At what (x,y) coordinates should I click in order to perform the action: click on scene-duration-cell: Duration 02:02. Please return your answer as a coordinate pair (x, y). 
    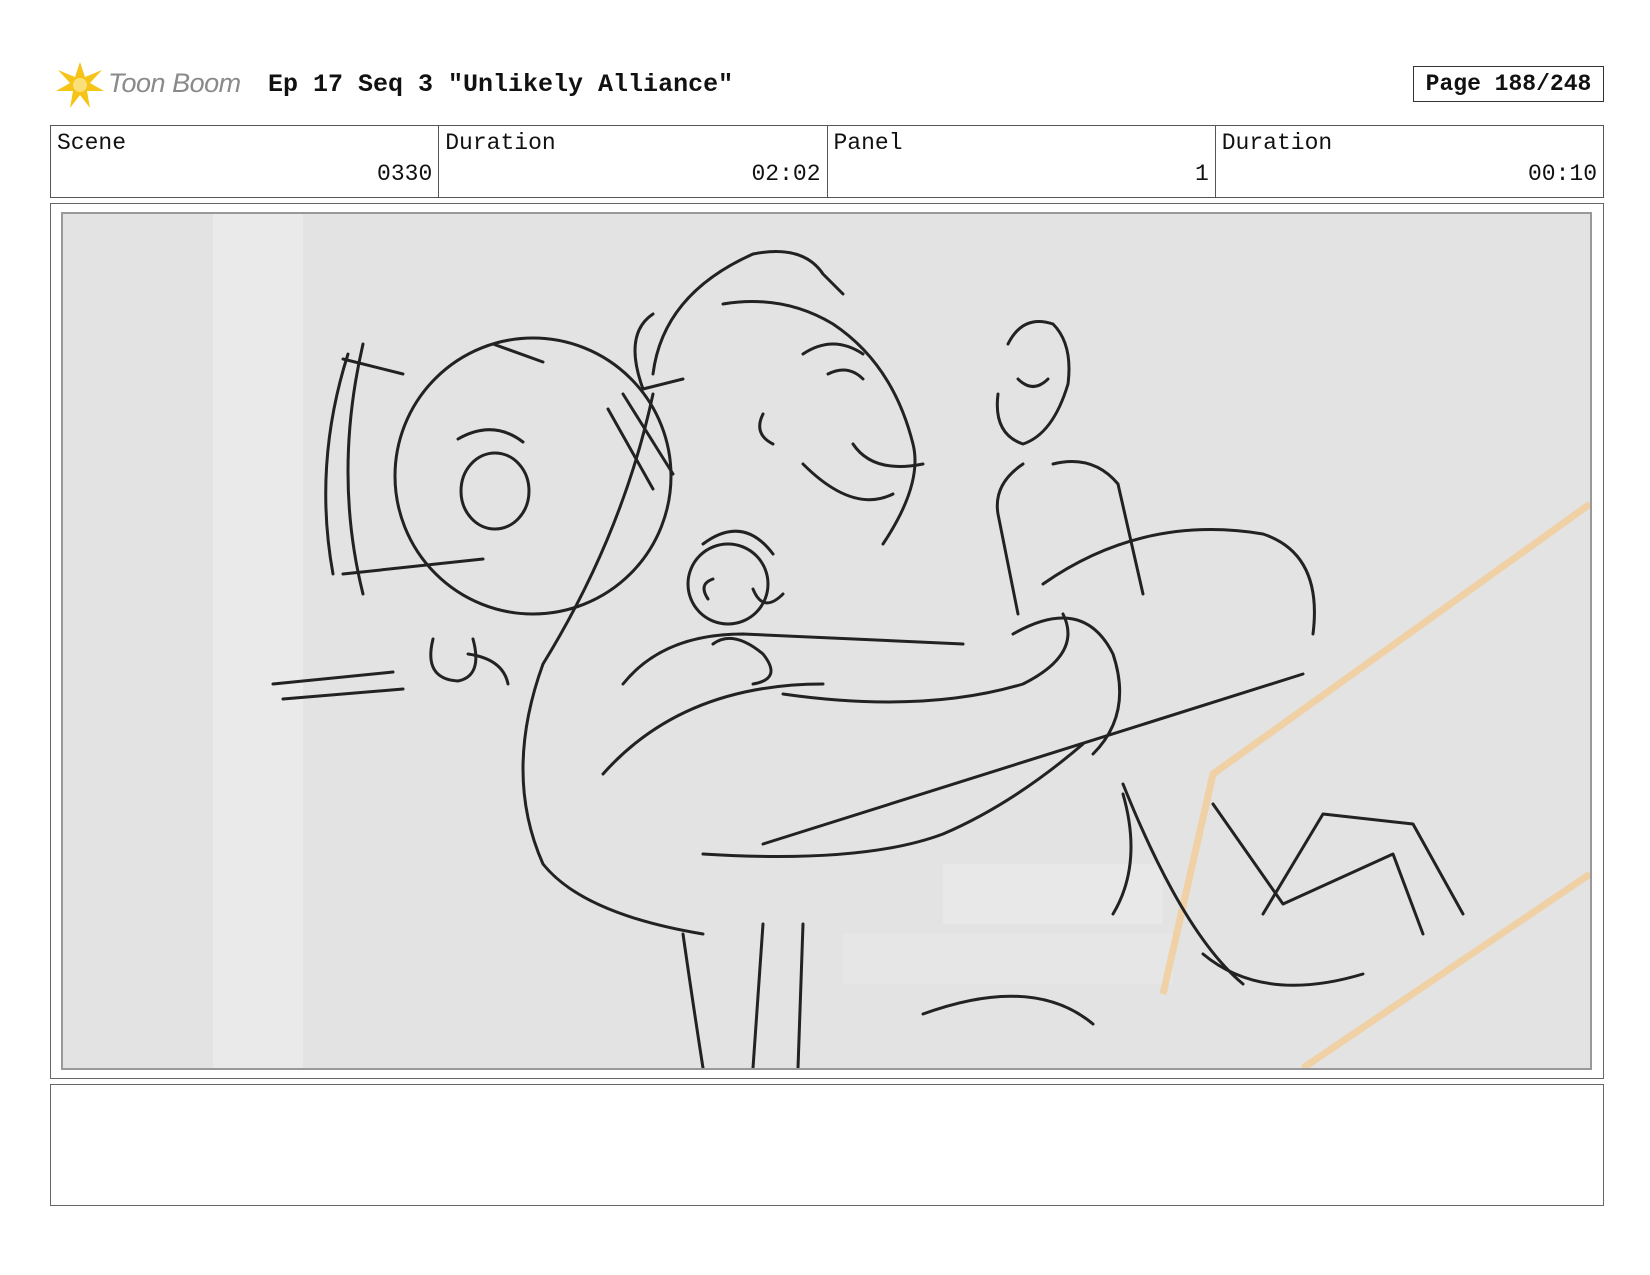
    Looking at the image, I should click on (633, 161).